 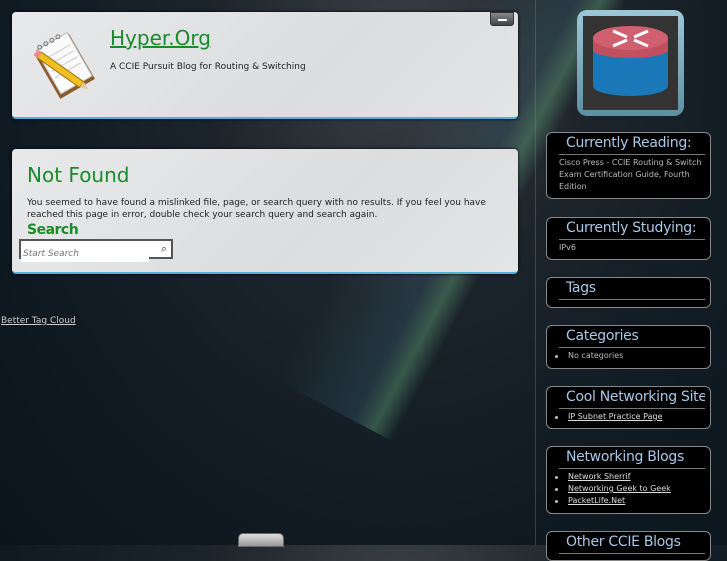 I want to click on list-item: No categories, so click(x=630, y=356).